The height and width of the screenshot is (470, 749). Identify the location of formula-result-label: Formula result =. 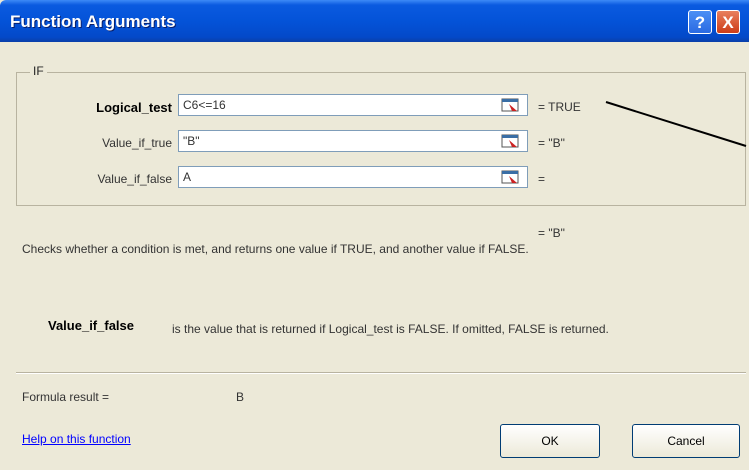
(66, 397).